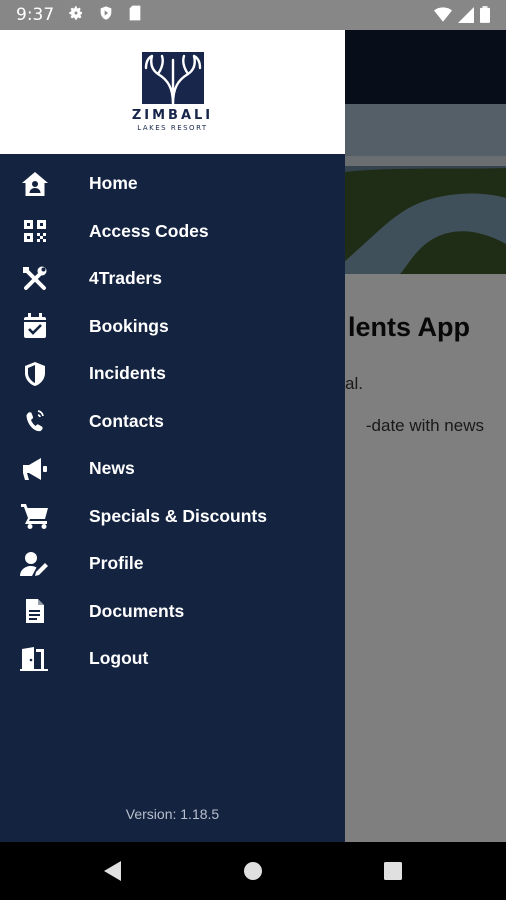 This screenshot has height=900, width=506. Describe the element at coordinates (393, 871) in the screenshot. I see `recents-icon` at that location.